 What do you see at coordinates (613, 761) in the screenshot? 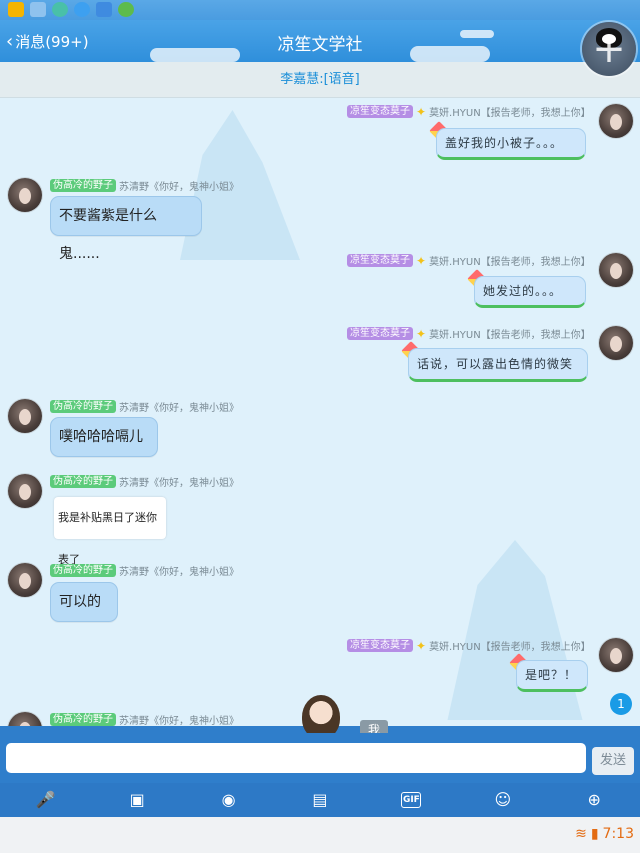
I see `send-button: 发送` at bounding box center [613, 761].